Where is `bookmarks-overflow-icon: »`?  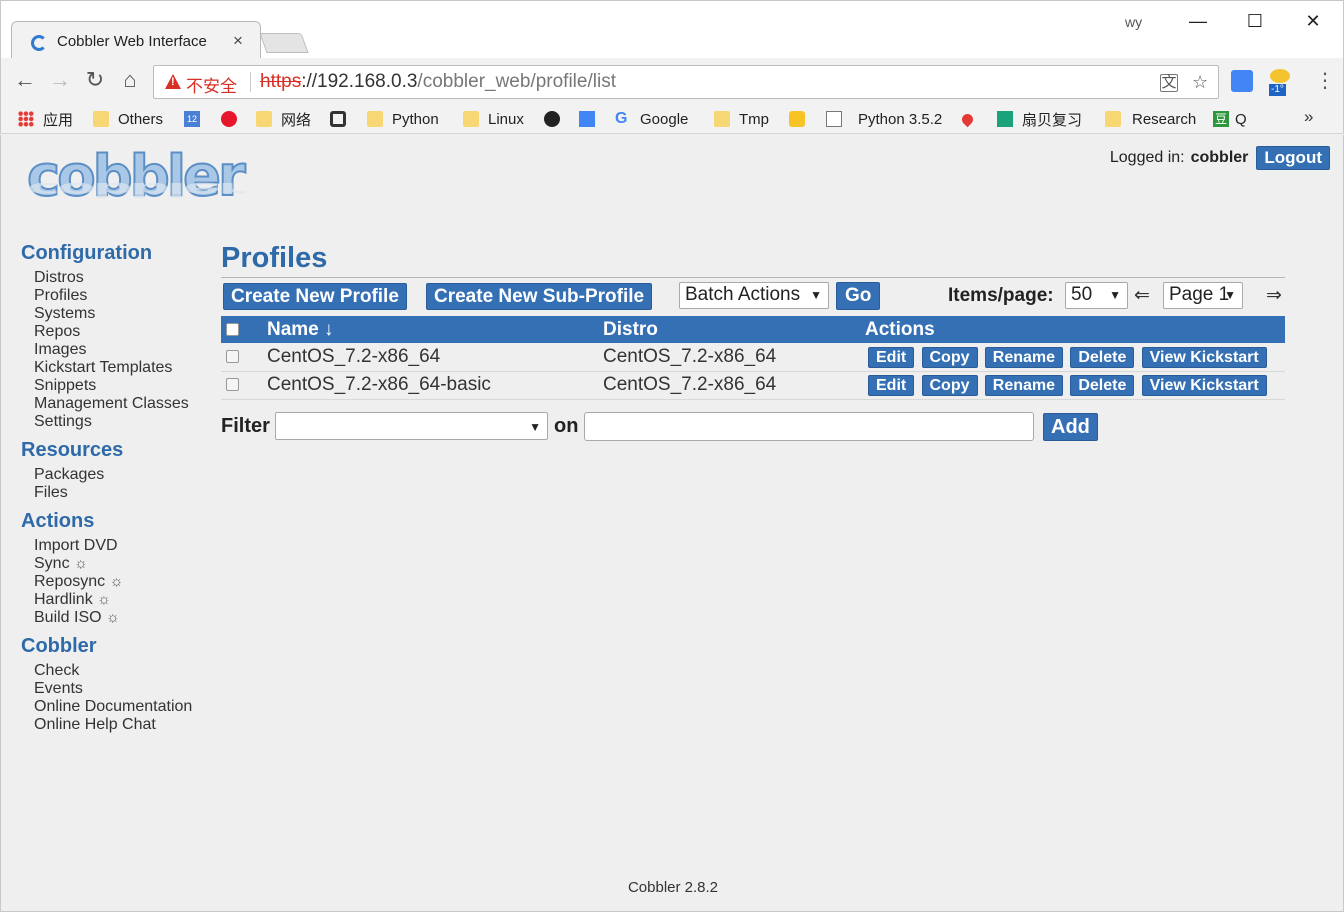 bookmarks-overflow-icon: » is located at coordinates (1308, 117).